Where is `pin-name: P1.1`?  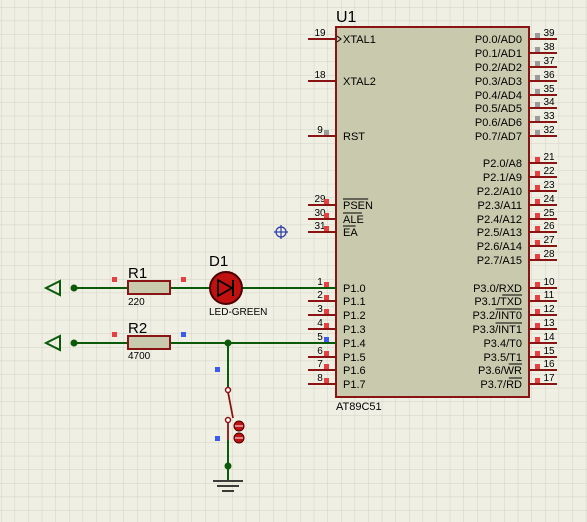
pin-name: P1.1 is located at coordinates (354, 302).